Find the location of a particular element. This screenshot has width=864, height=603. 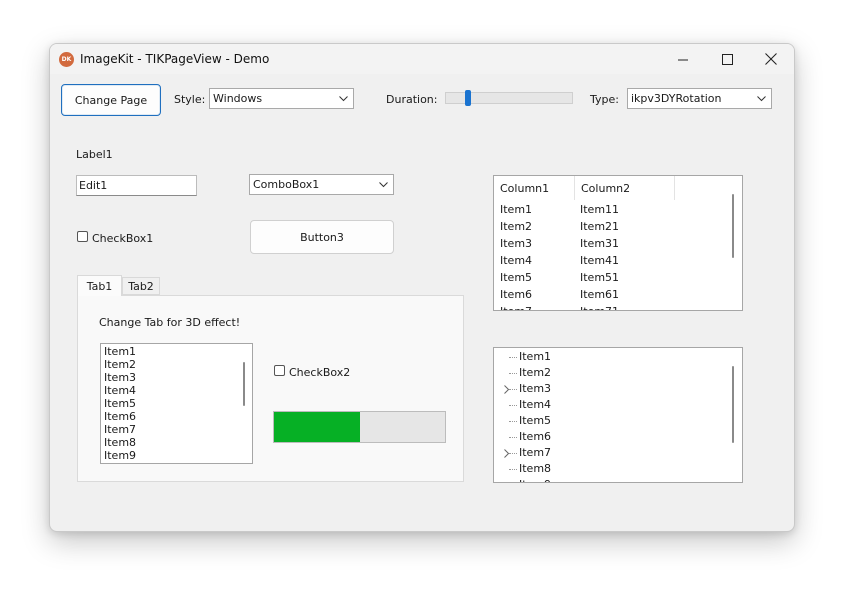

table-row: Item4 Item41 is located at coordinates (609, 262).